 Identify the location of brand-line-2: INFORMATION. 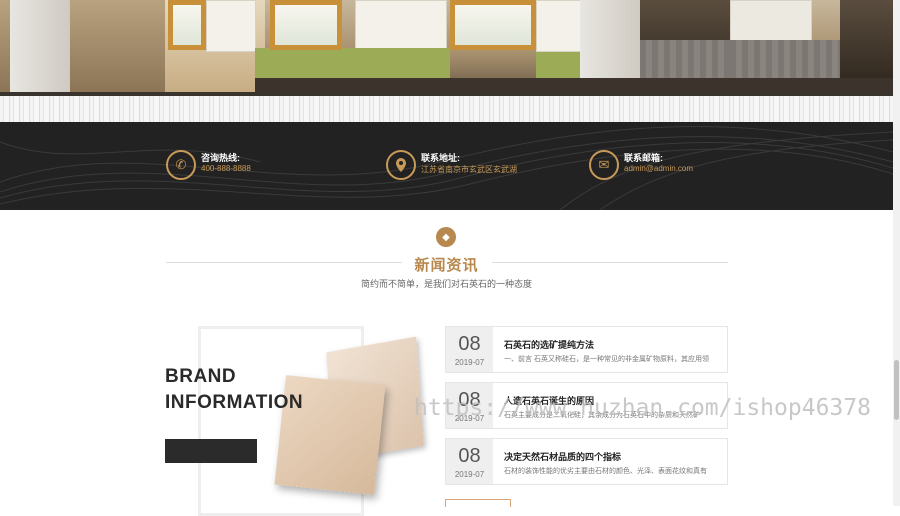
(234, 402).